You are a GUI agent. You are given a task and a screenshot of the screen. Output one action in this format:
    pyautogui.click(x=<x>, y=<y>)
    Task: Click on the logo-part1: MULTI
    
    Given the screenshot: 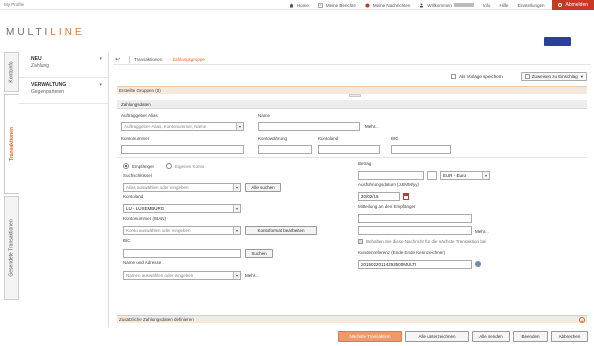 What is the action you would take?
    pyautogui.click(x=28, y=32)
    